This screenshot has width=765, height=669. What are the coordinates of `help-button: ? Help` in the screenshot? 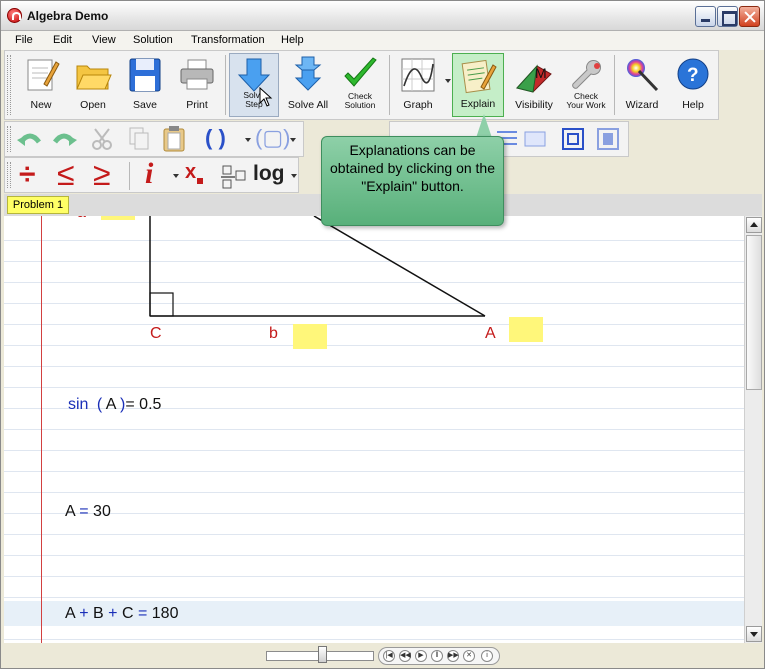 It's located at (693, 85).